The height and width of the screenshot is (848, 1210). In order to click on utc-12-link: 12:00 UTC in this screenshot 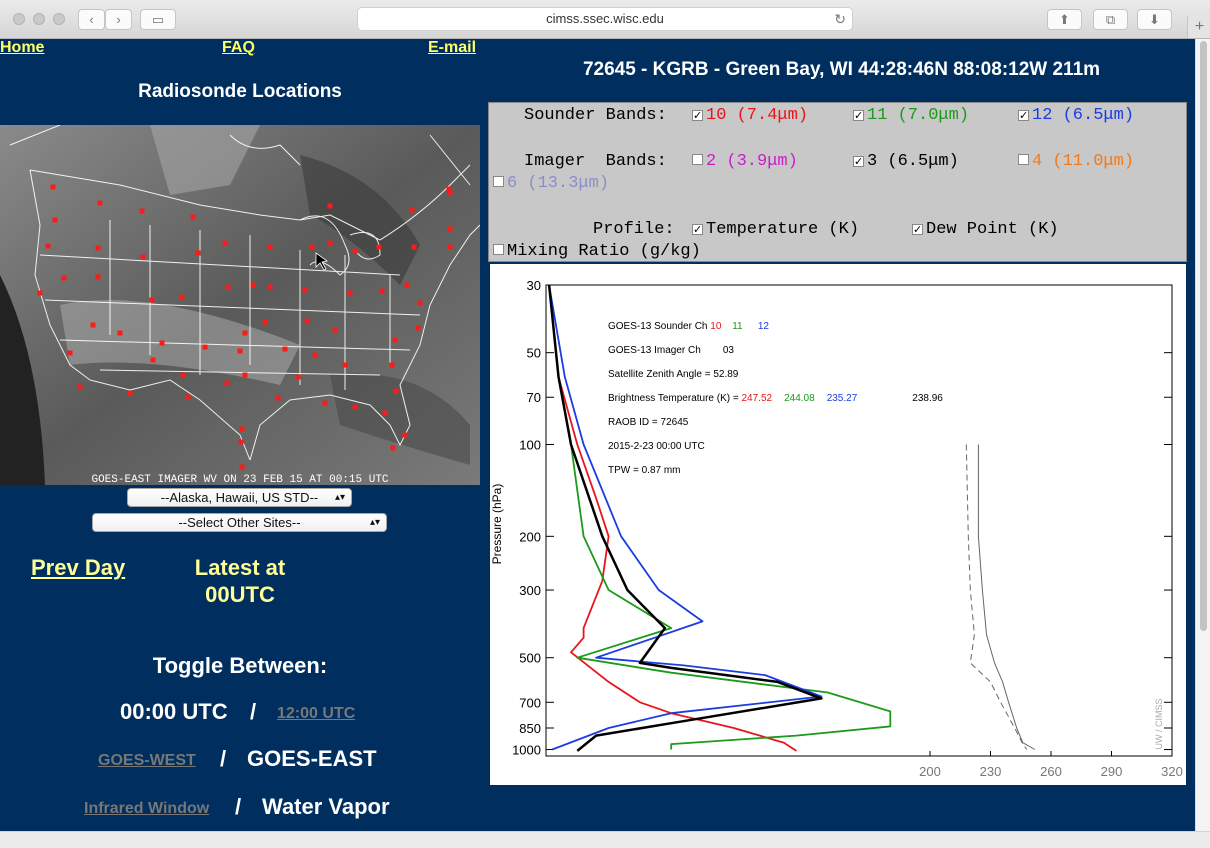, I will do `click(316, 714)`.